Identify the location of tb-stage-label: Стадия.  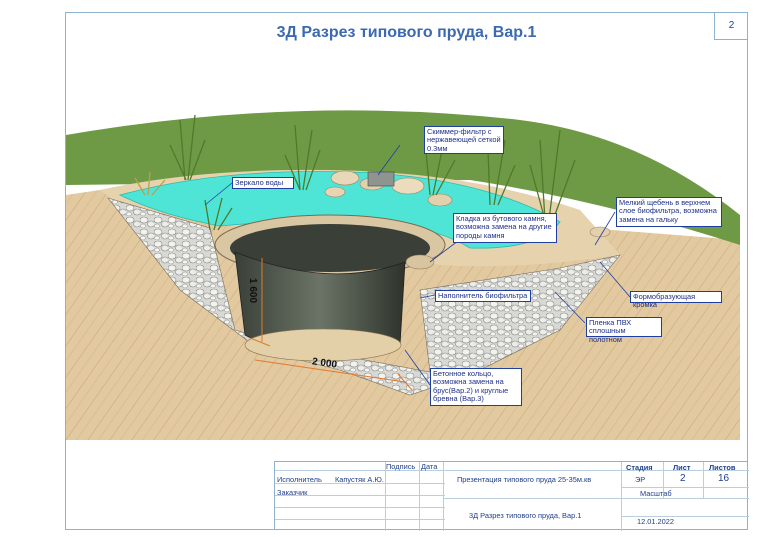
(639, 467).